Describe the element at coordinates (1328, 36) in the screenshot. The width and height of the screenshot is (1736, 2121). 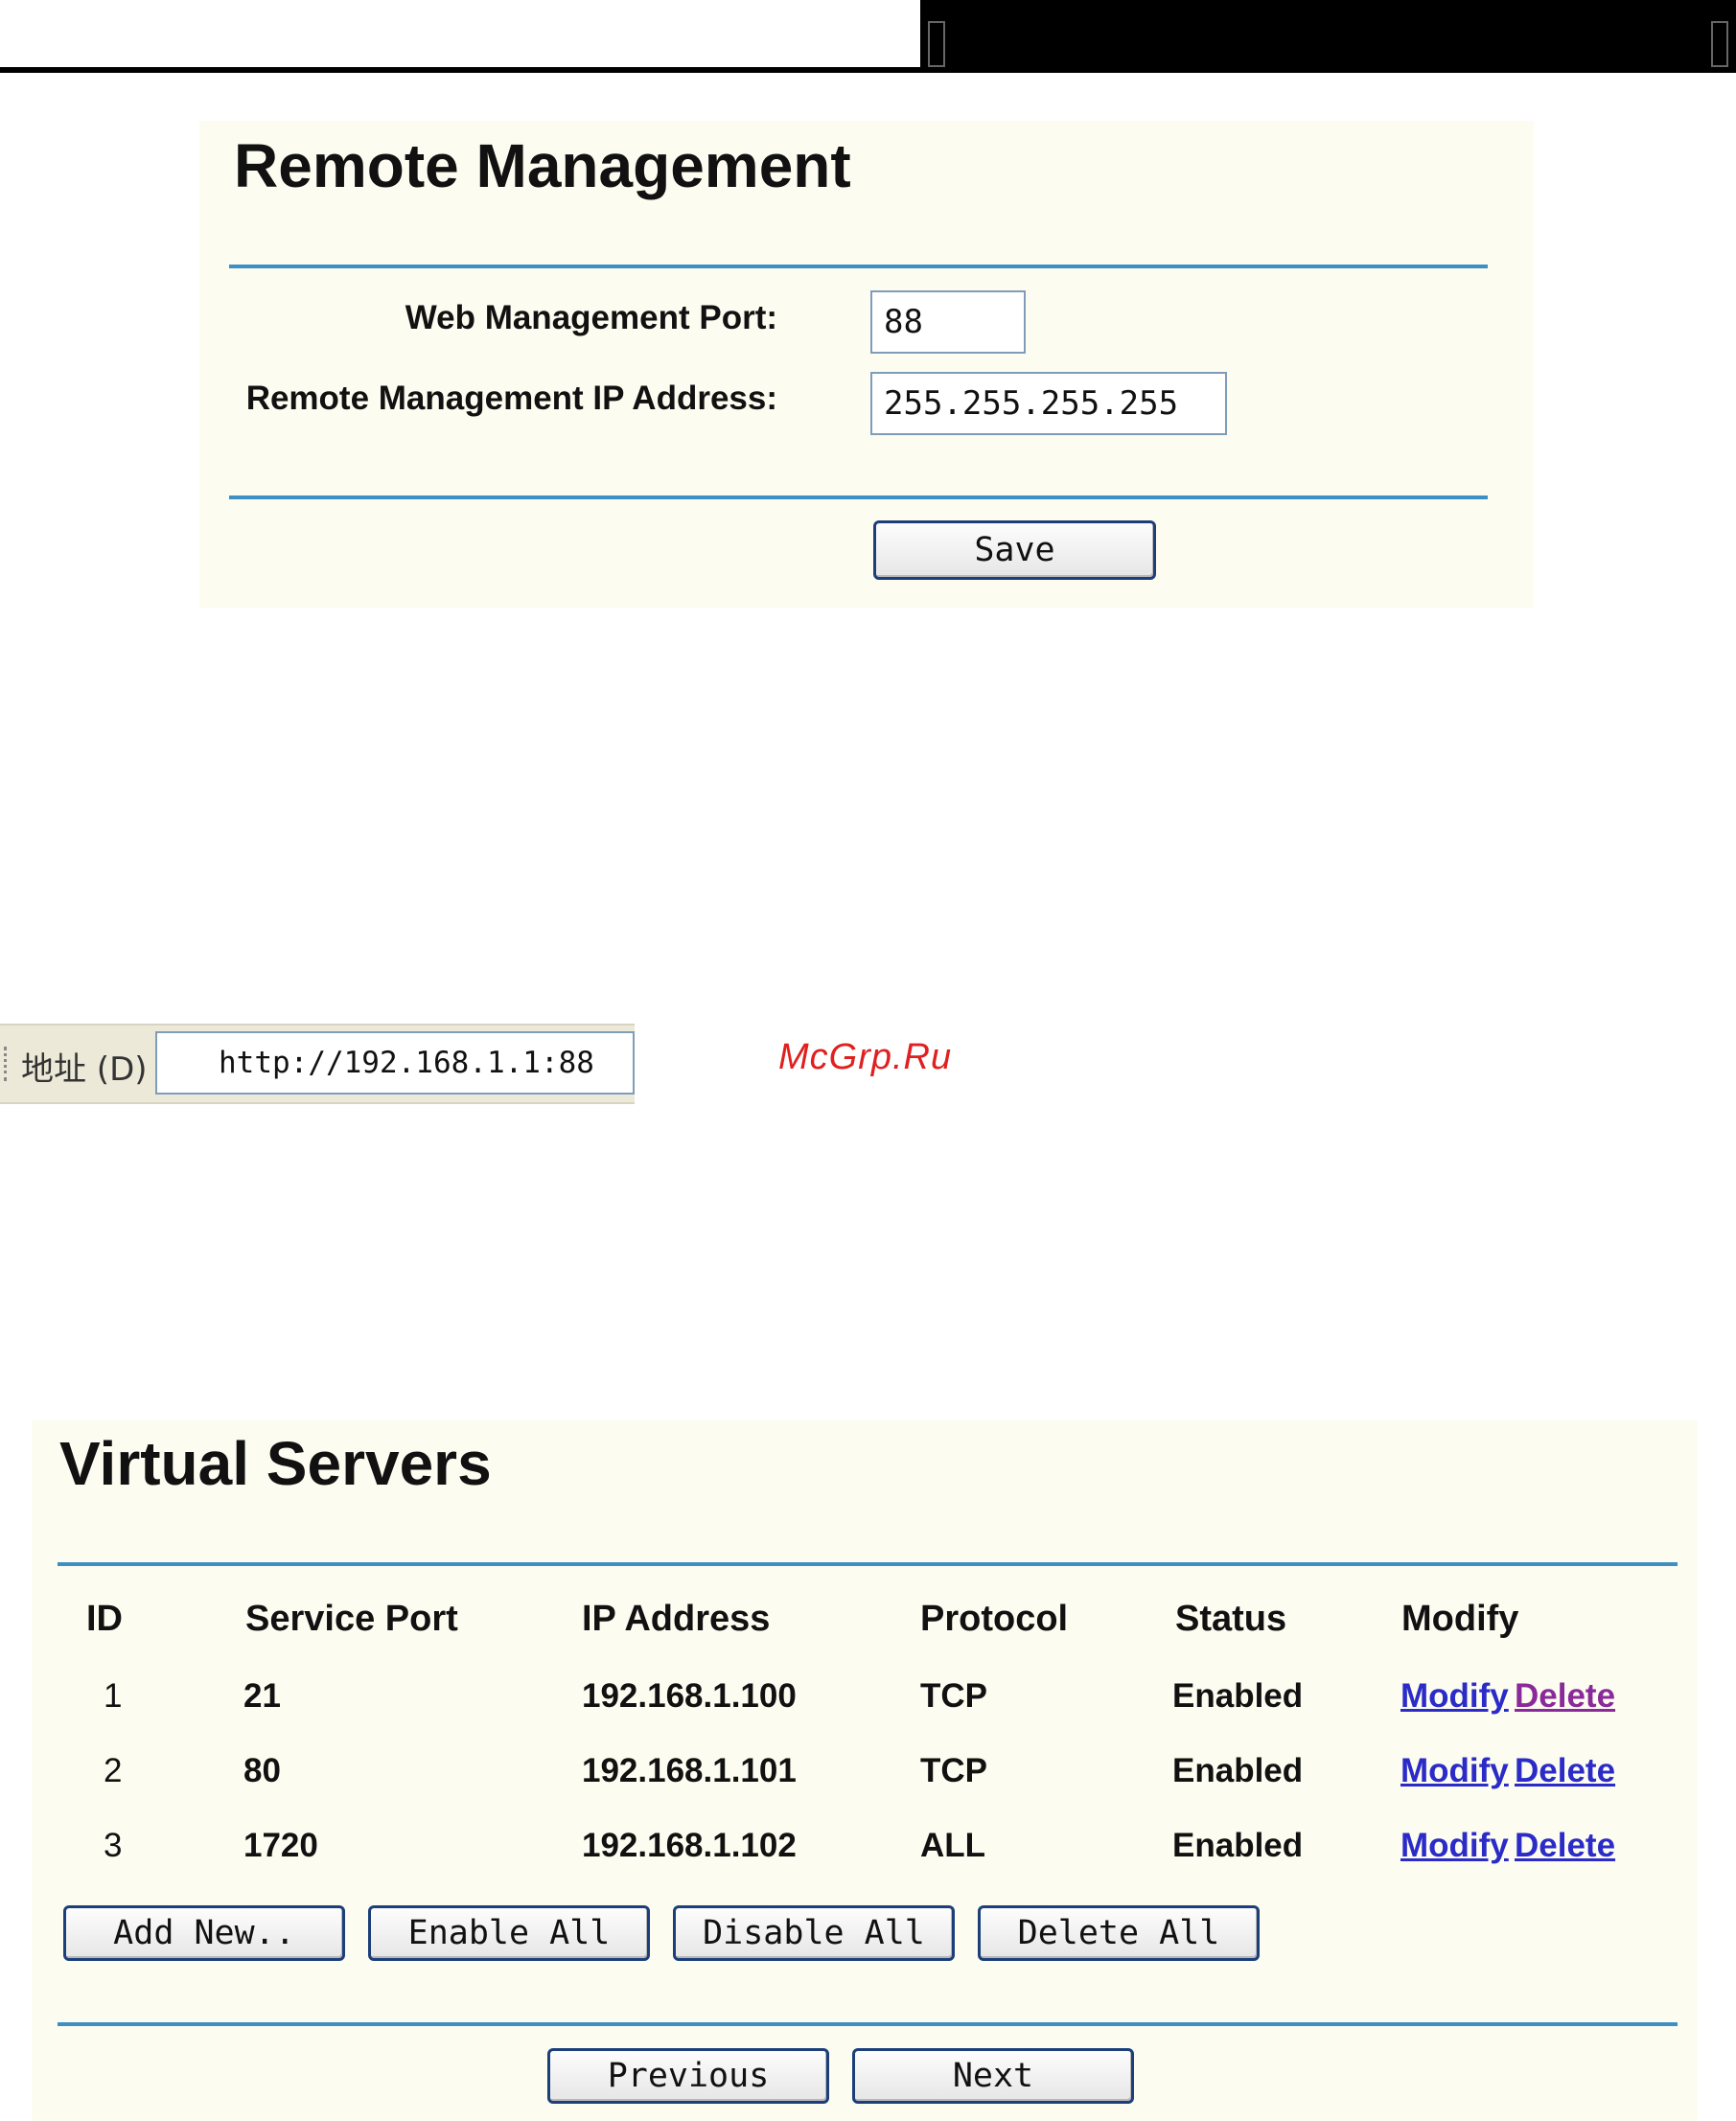
I see `header-bar-right` at that location.